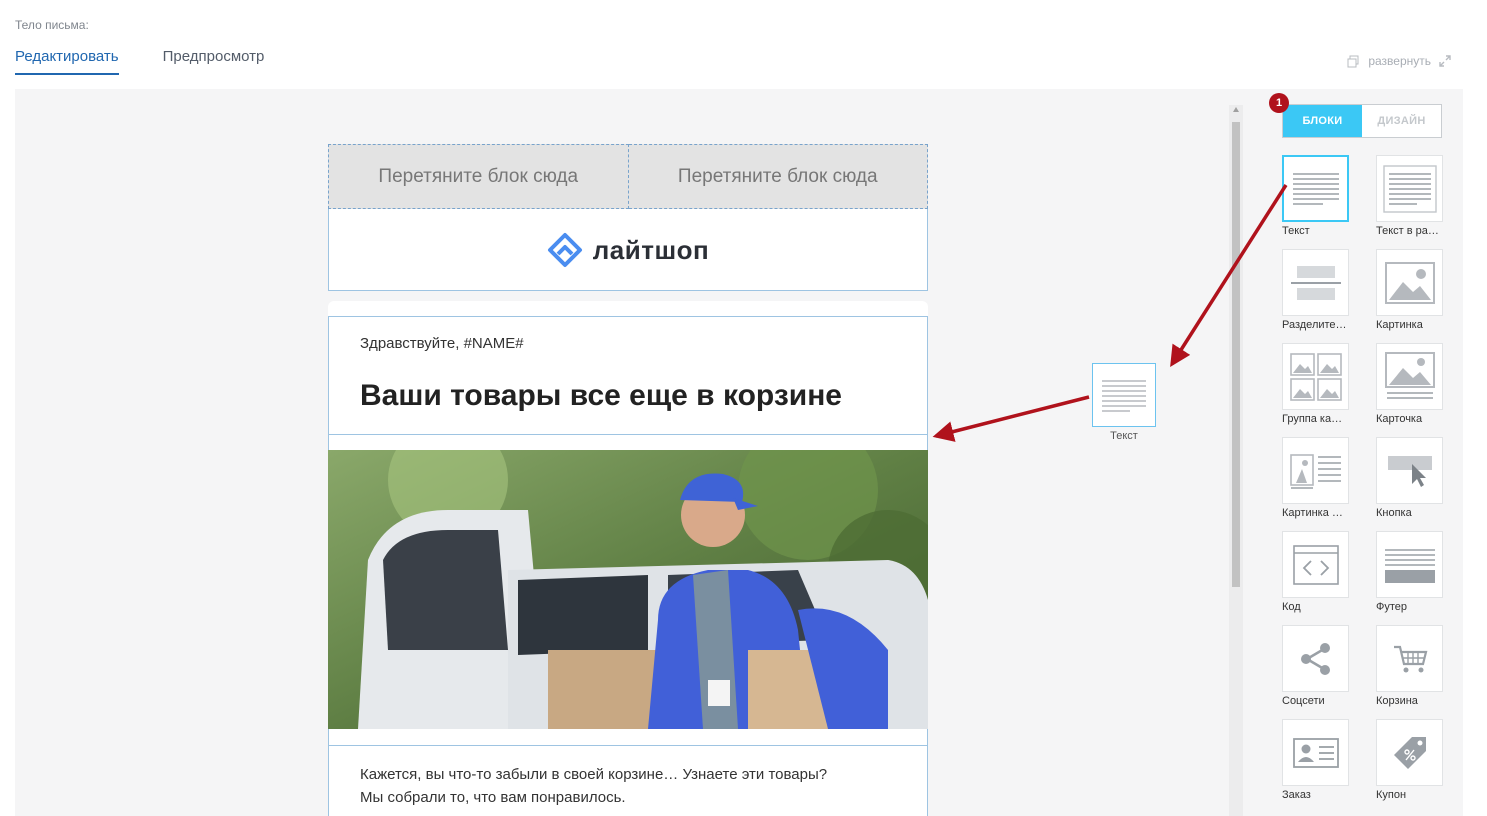 This screenshot has height=816, width=1487. What do you see at coordinates (1353, 61) in the screenshot?
I see `copy-icon` at bounding box center [1353, 61].